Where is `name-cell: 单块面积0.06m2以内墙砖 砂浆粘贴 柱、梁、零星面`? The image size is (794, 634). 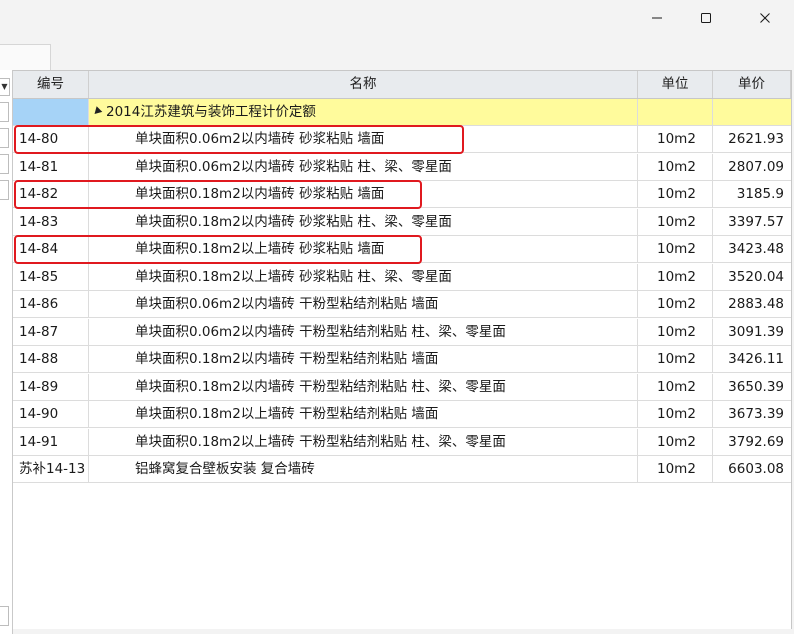
name-cell: 单块面积0.06m2以内墙砖 砂浆粘贴 柱、梁、零星面 is located at coordinates (363, 167).